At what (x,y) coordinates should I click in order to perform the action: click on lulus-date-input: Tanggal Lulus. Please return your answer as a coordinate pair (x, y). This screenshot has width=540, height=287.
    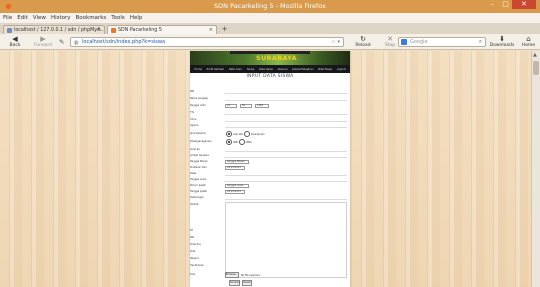
    Looking at the image, I should click on (237, 186).